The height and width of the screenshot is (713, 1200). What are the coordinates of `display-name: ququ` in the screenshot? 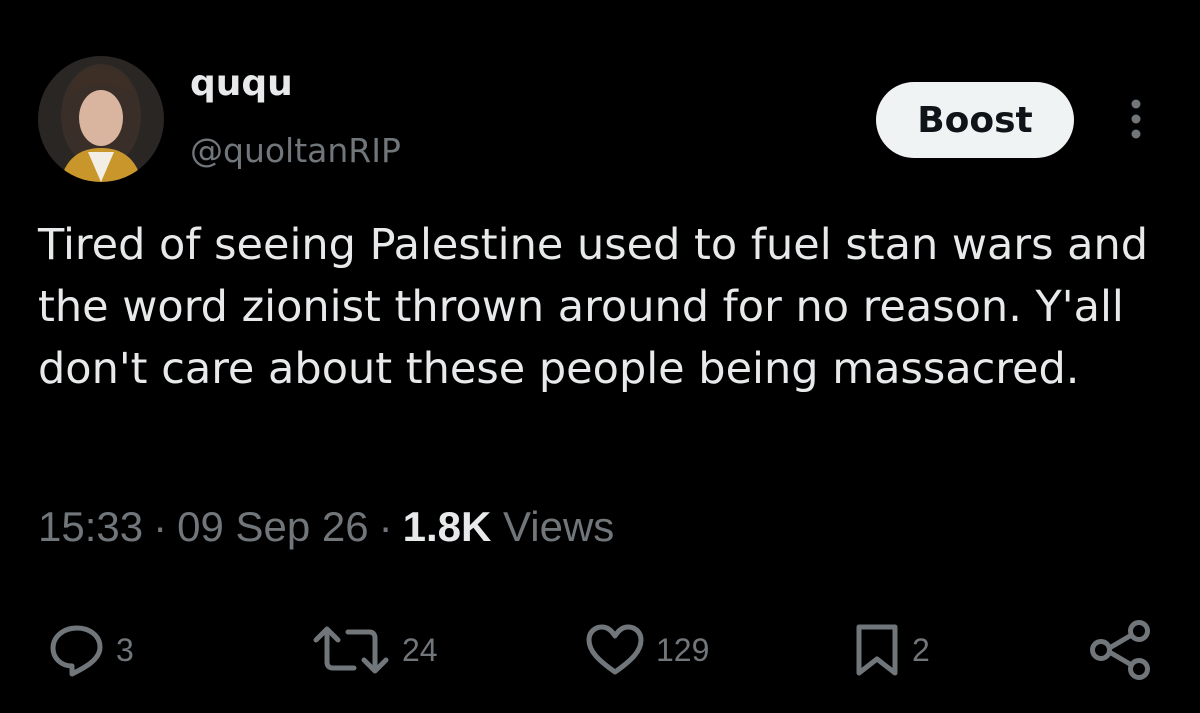 It's located at (241, 84).